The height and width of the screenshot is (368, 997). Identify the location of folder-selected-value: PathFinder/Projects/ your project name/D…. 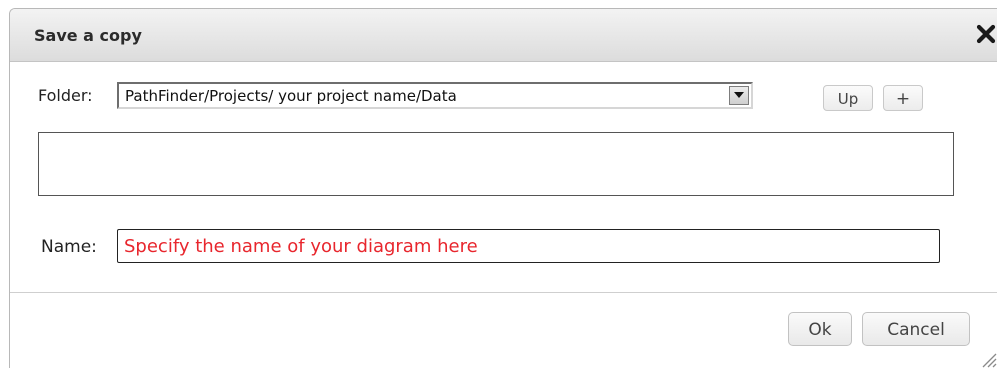
(291, 96).